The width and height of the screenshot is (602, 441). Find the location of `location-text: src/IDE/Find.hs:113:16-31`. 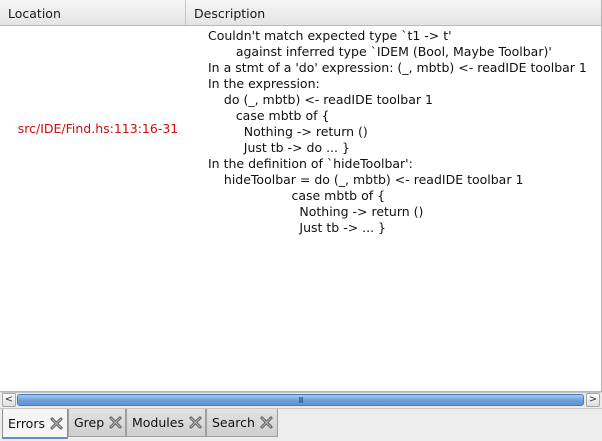

location-text: src/IDE/Find.hs:113:16-31 is located at coordinates (98, 128).